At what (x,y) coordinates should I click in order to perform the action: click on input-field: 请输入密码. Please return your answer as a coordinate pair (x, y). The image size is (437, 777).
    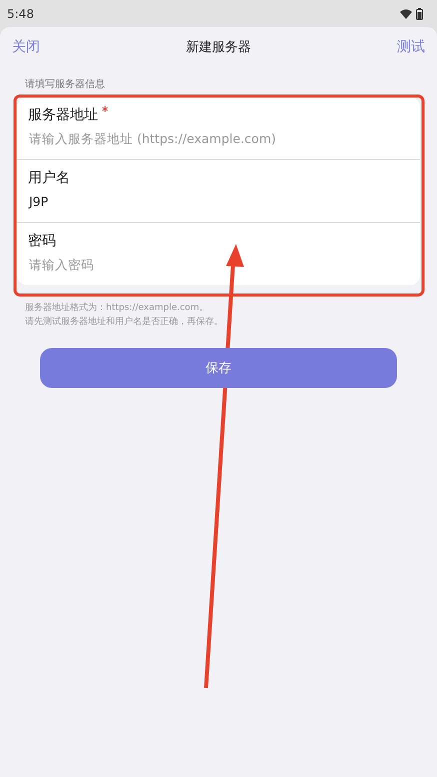
    Looking at the image, I should click on (218, 265).